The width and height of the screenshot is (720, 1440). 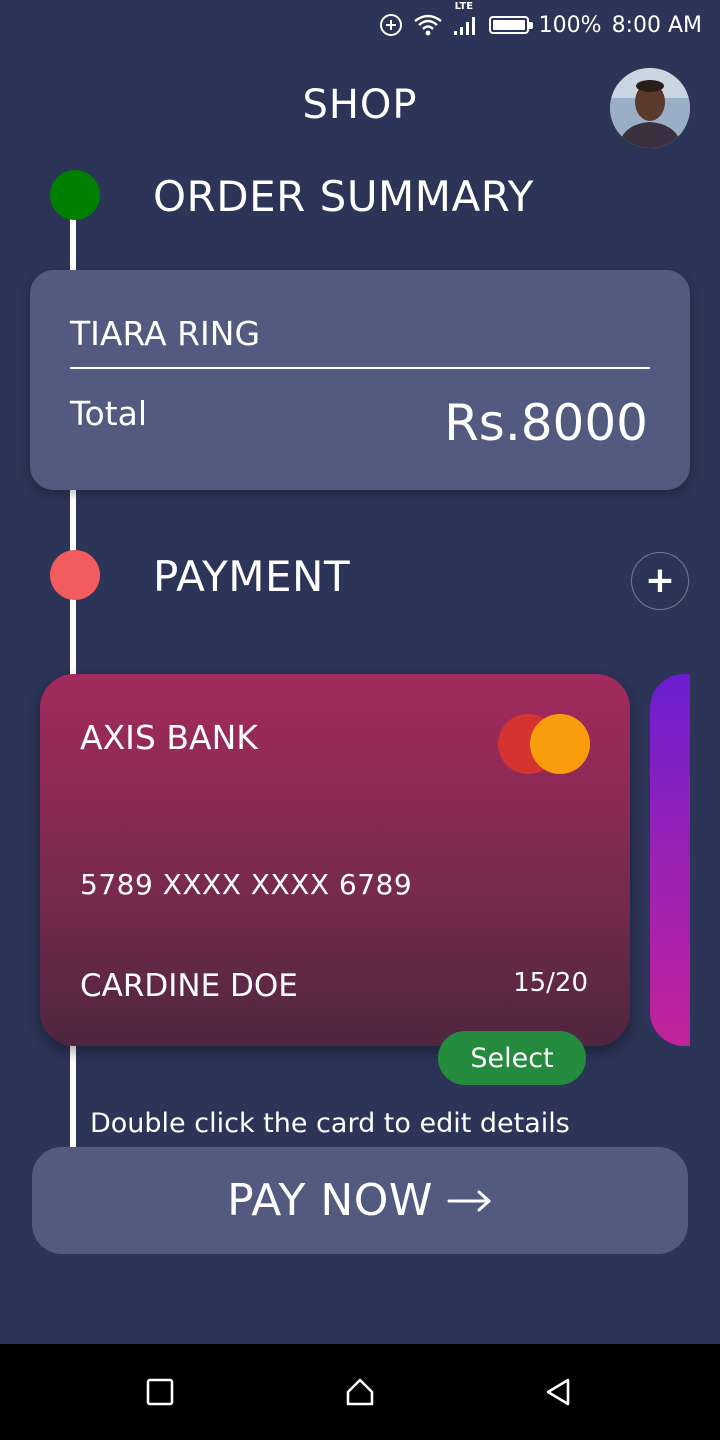 I want to click on item-name: TIARA RING, so click(x=165, y=333).